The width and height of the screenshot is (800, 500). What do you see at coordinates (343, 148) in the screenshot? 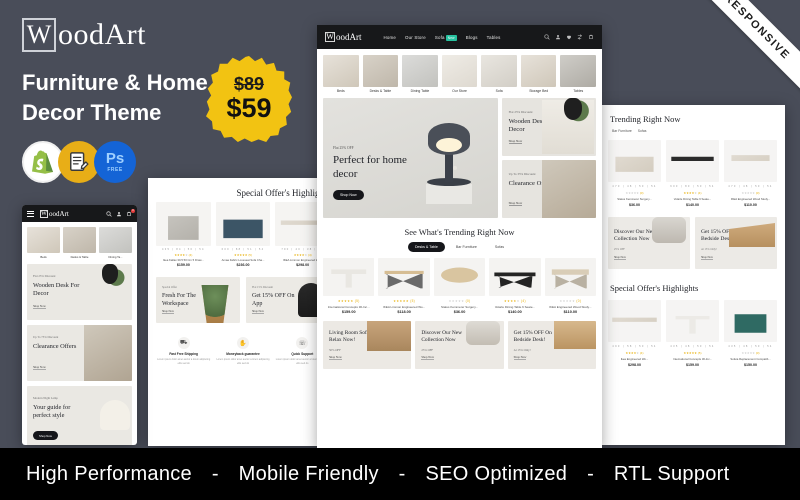
I see `hero-tag: Flat 25% OFF` at bounding box center [343, 148].